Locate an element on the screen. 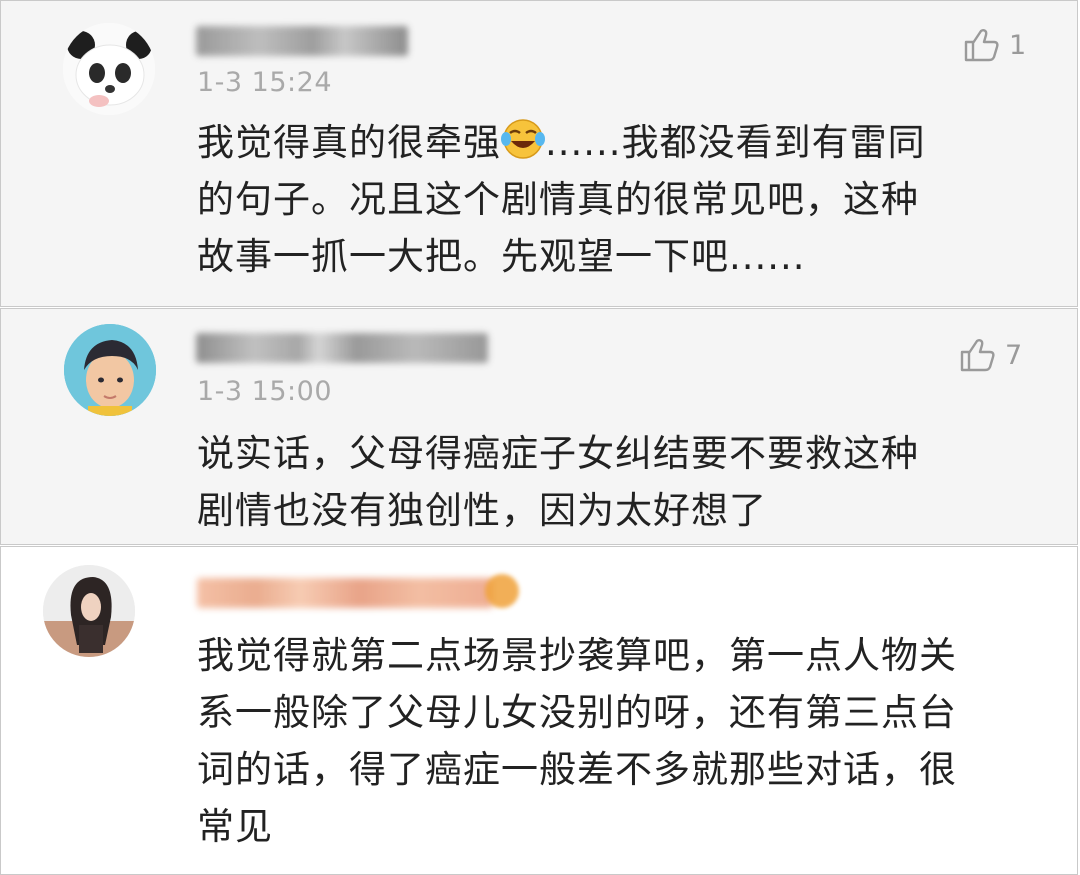  comment-line: 常见 is located at coordinates (235, 826).